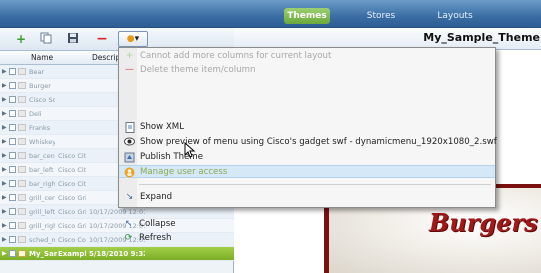 This screenshot has height=273, width=541. What do you see at coordinates (42, 58) in the screenshot?
I see `column-header-name: Name` at bounding box center [42, 58].